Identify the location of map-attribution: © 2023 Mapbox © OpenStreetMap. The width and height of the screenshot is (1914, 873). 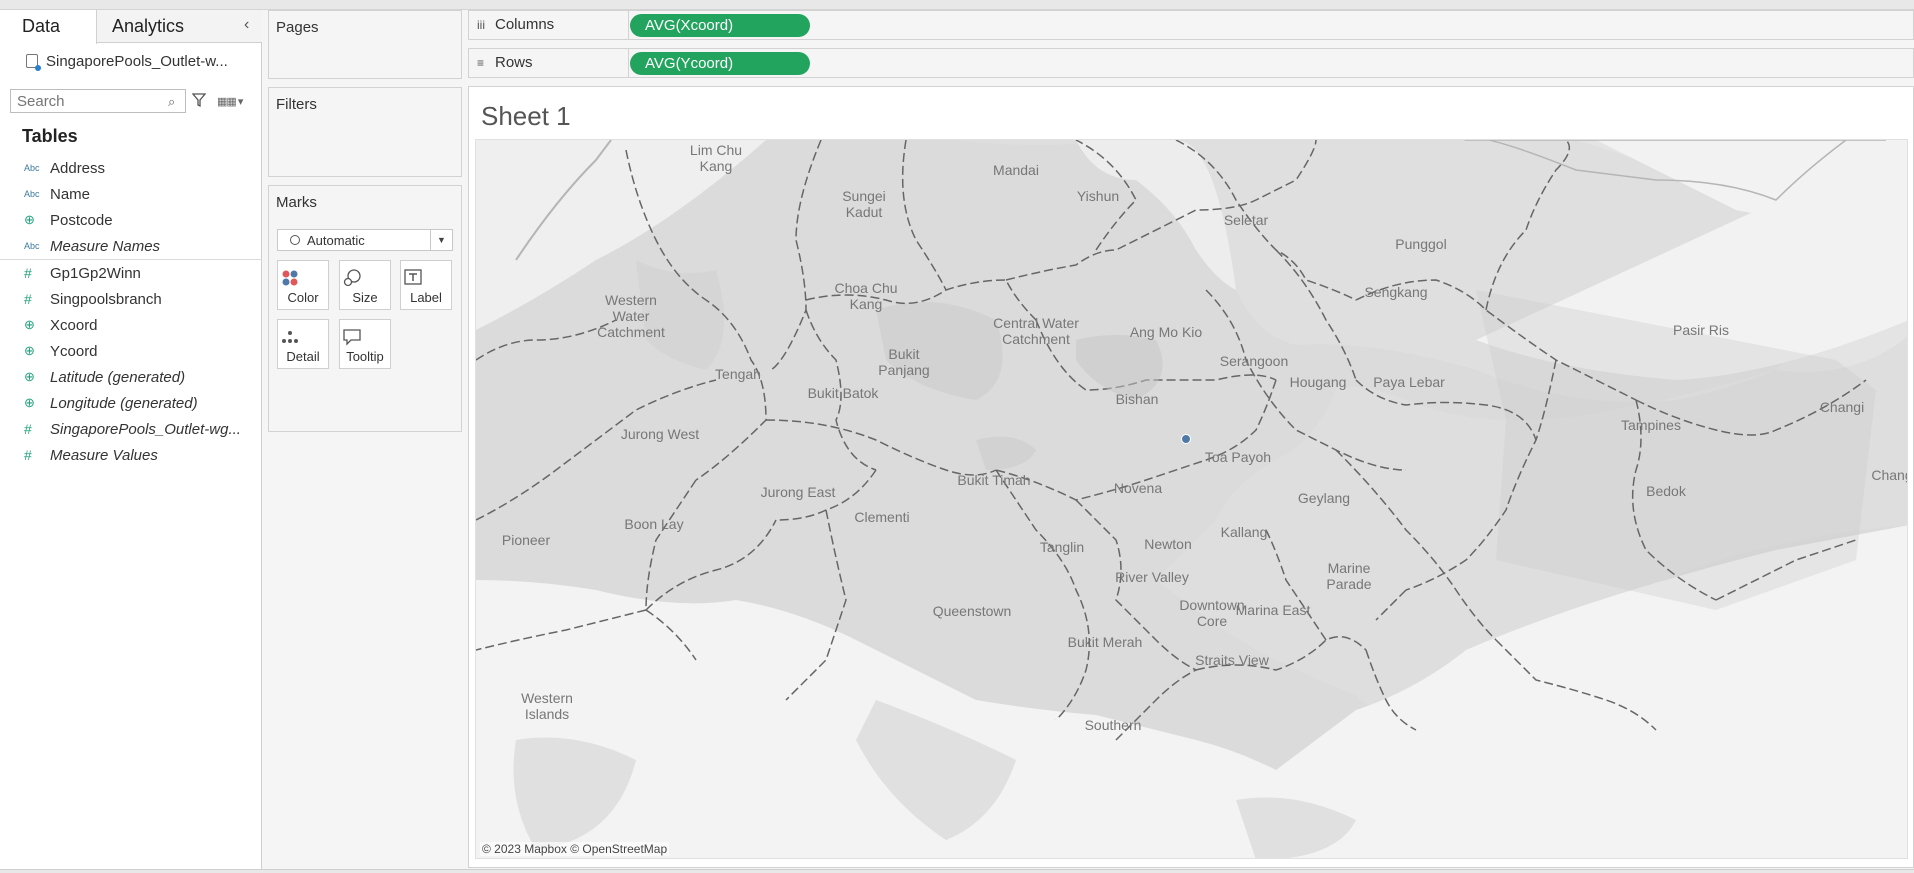
(575, 849).